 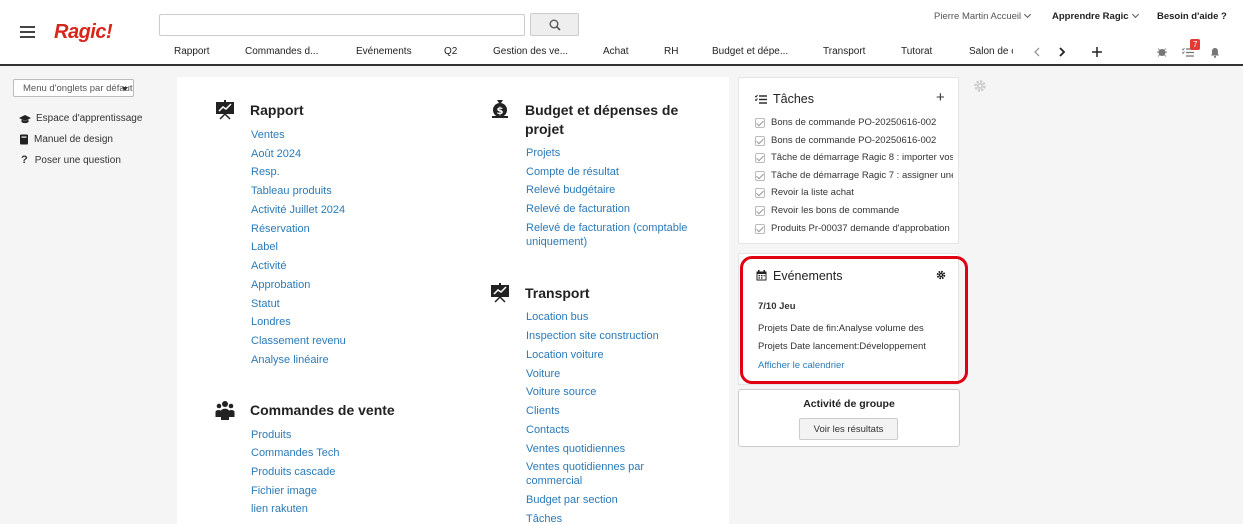 What do you see at coordinates (293, 472) in the screenshot?
I see `link-commandes-2: Produits cascade` at bounding box center [293, 472].